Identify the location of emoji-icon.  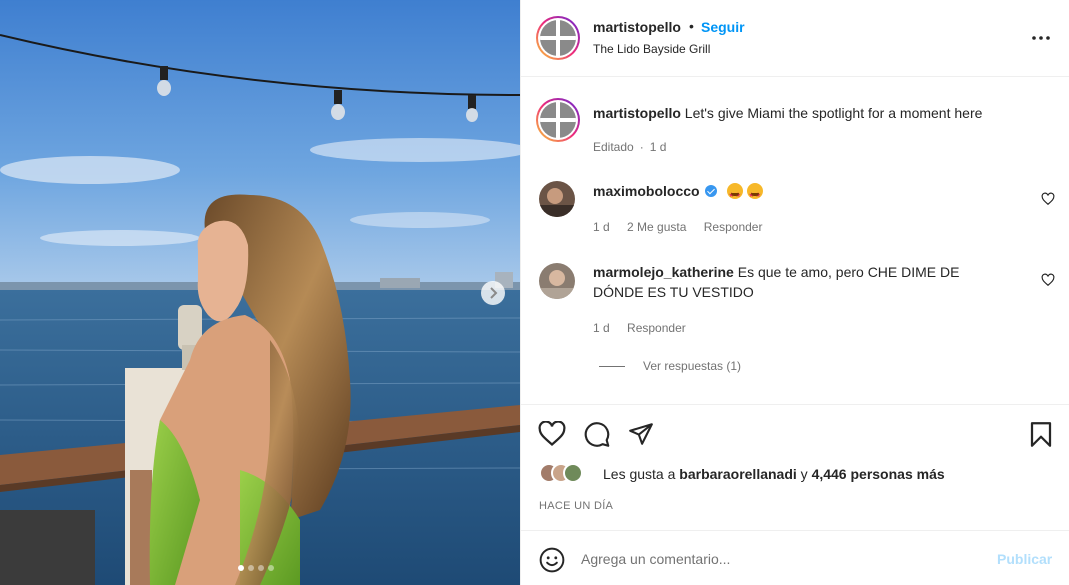
(552, 560).